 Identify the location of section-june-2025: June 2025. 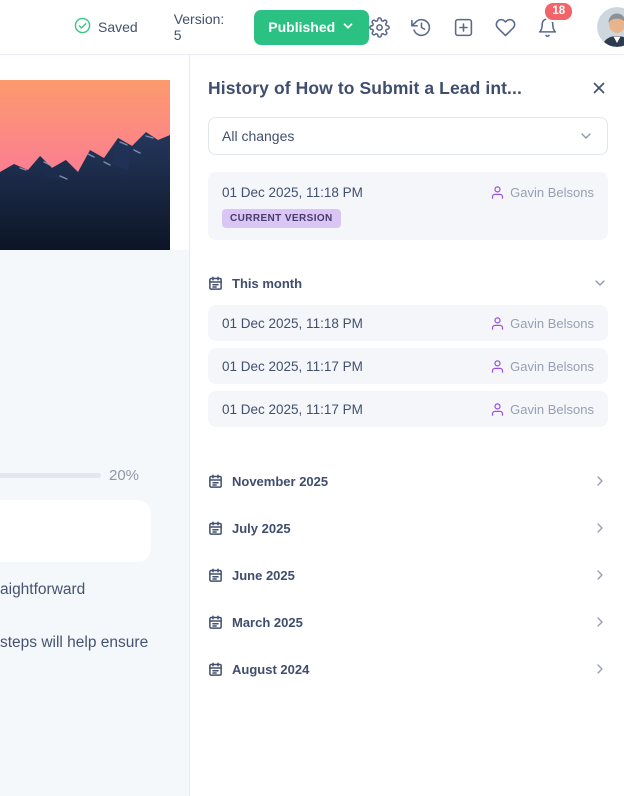
(408, 575).